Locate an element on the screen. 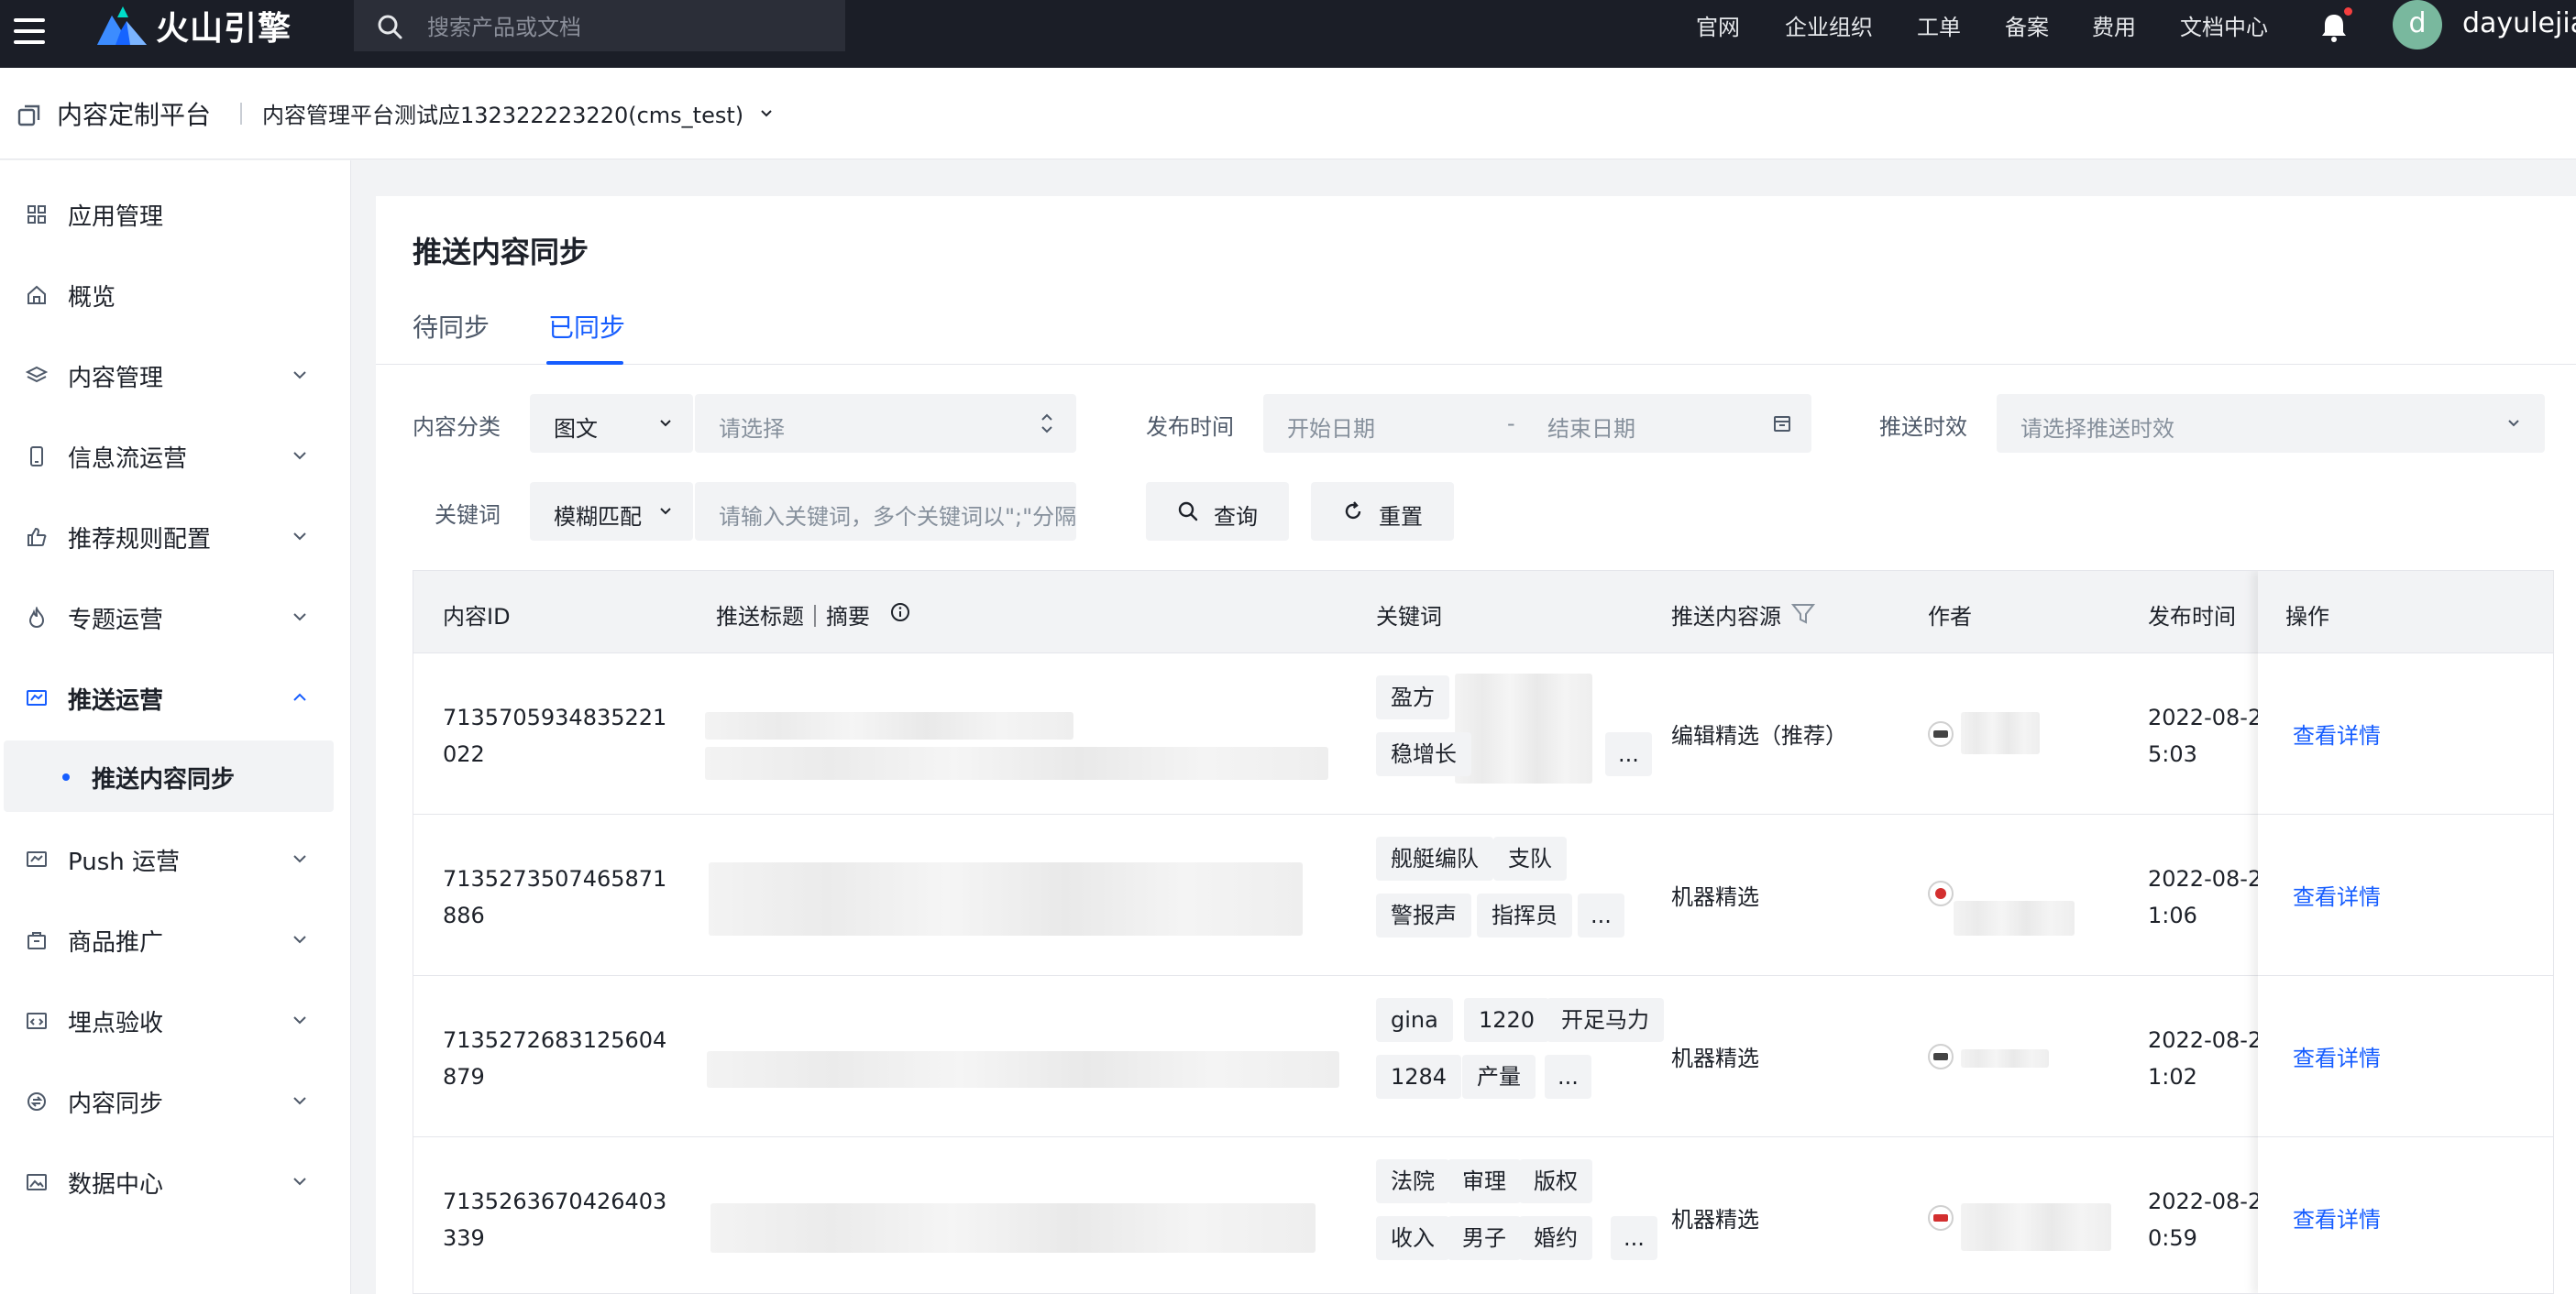 The image size is (2576, 1294). category-select: 图文 is located at coordinates (611, 423).